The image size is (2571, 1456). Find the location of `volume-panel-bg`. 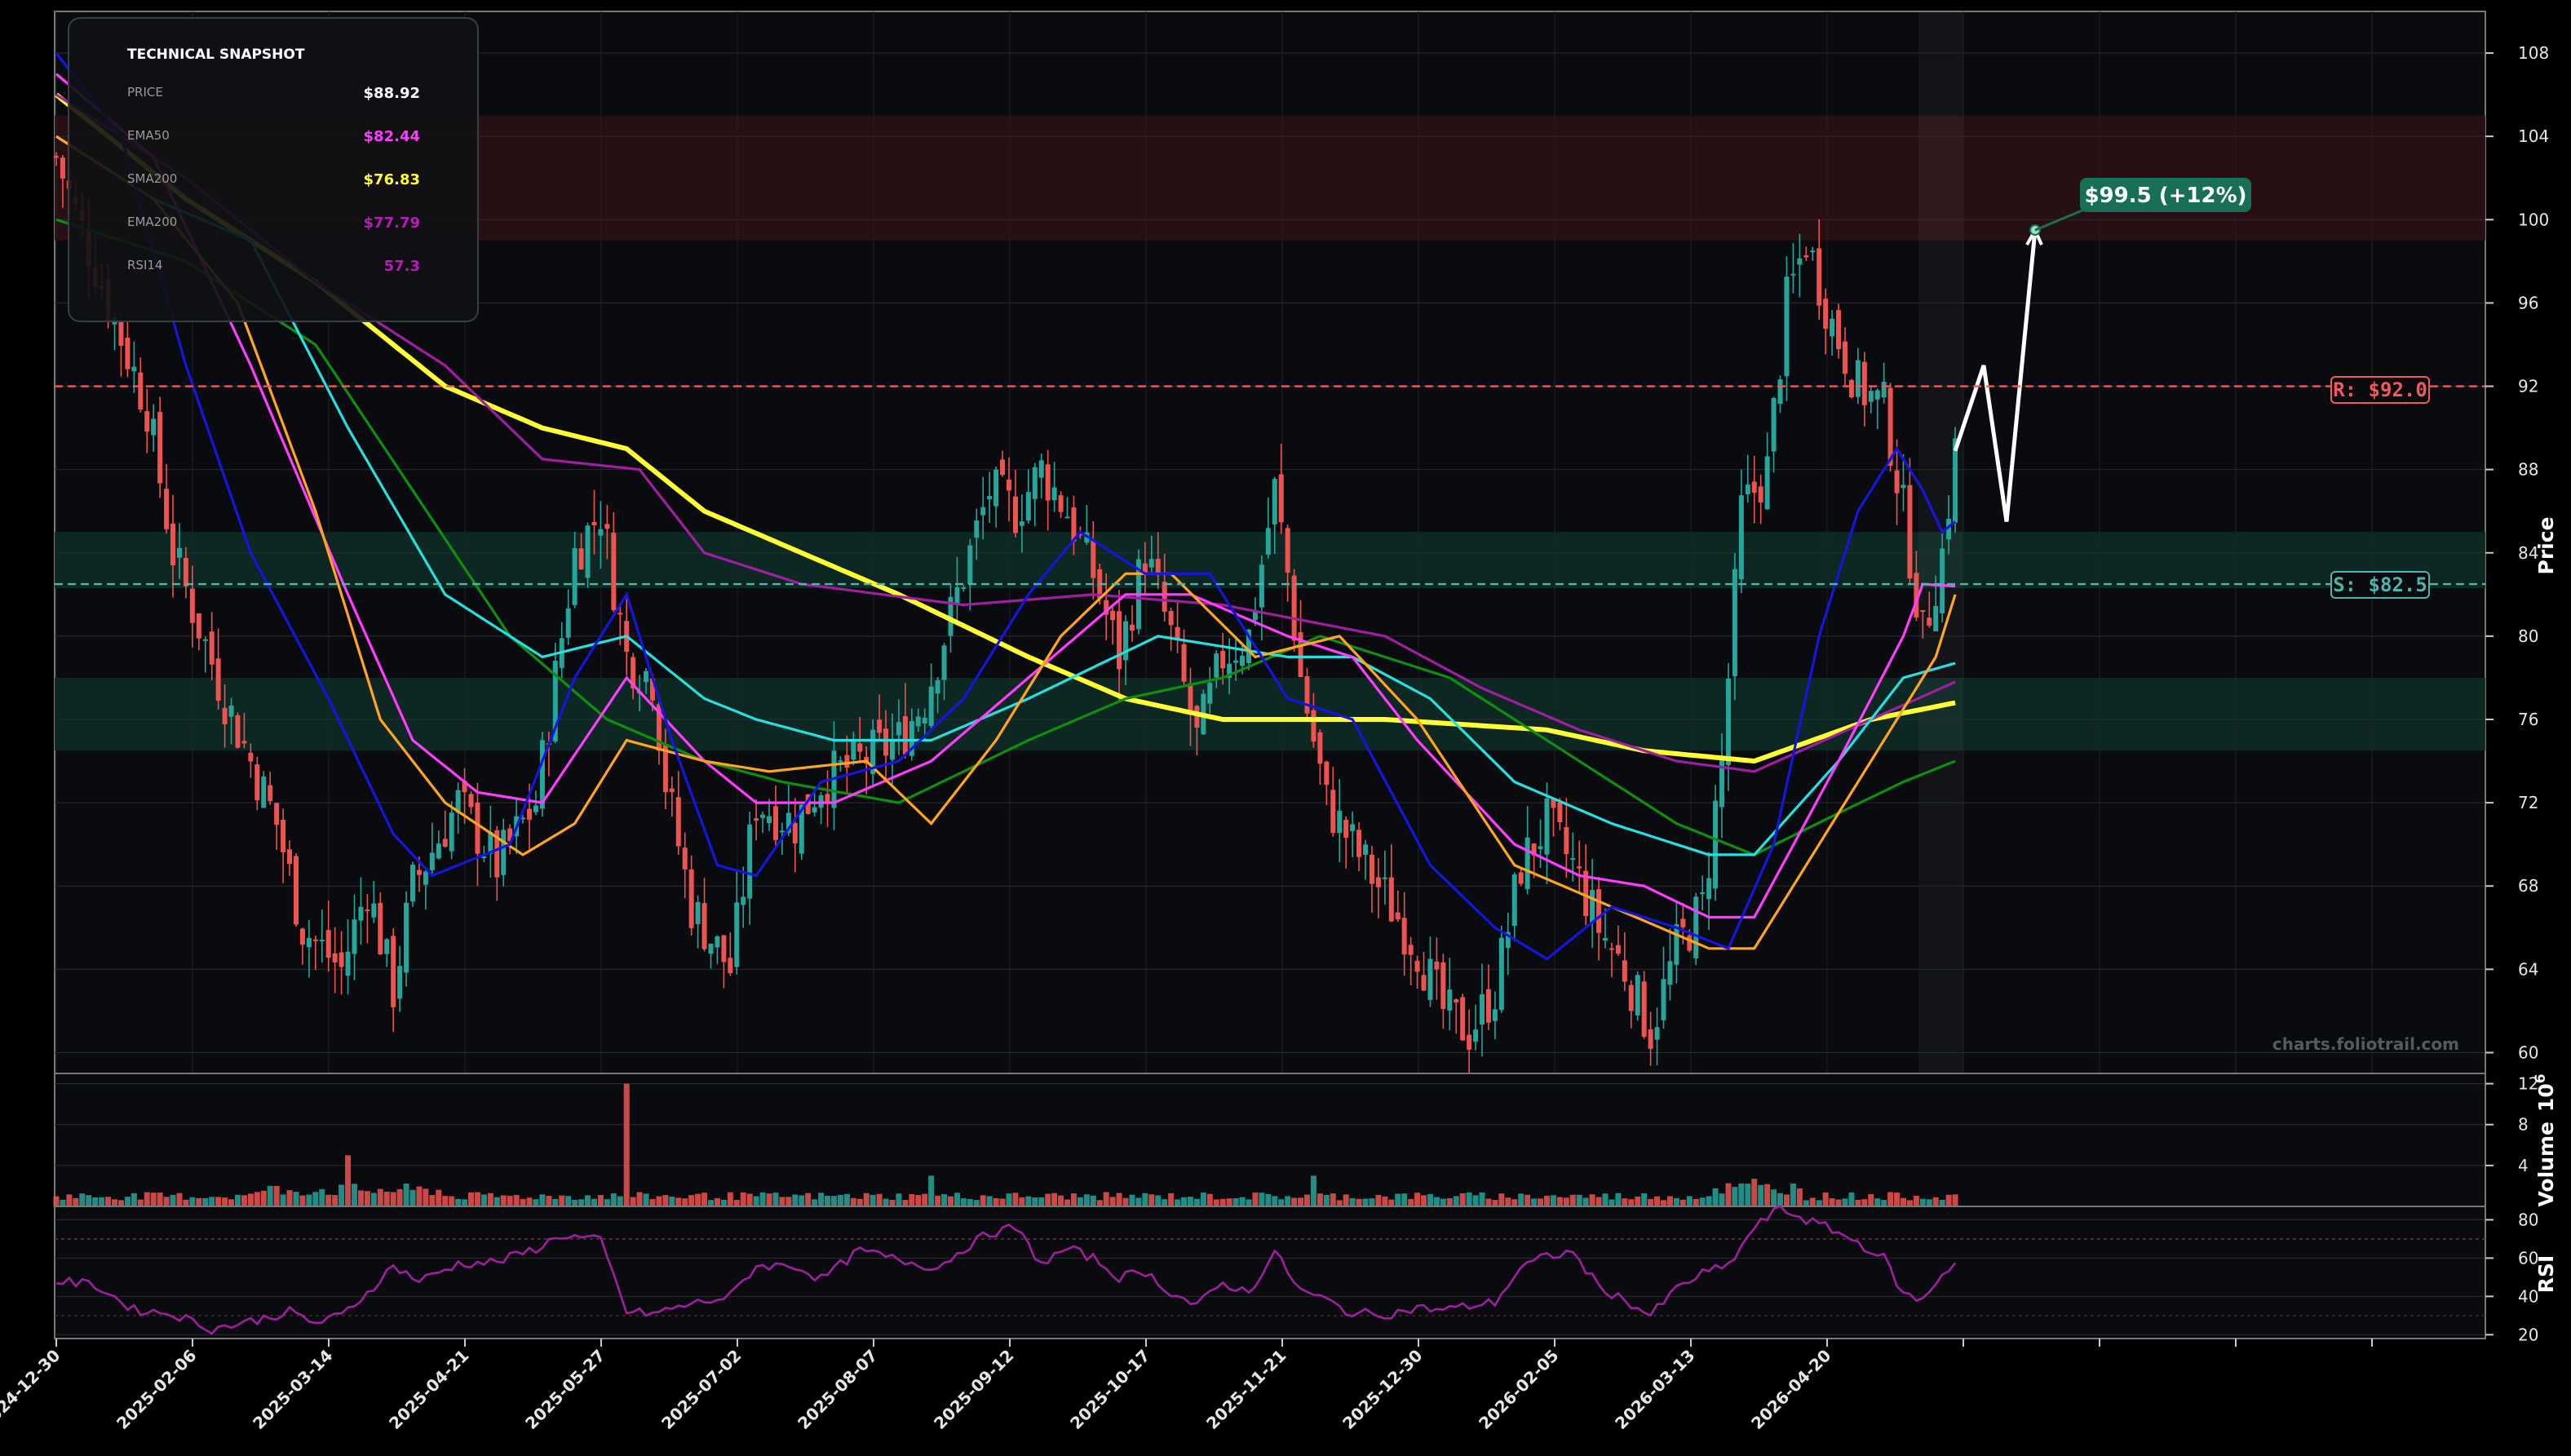

volume-panel-bg is located at coordinates (1270, 1140).